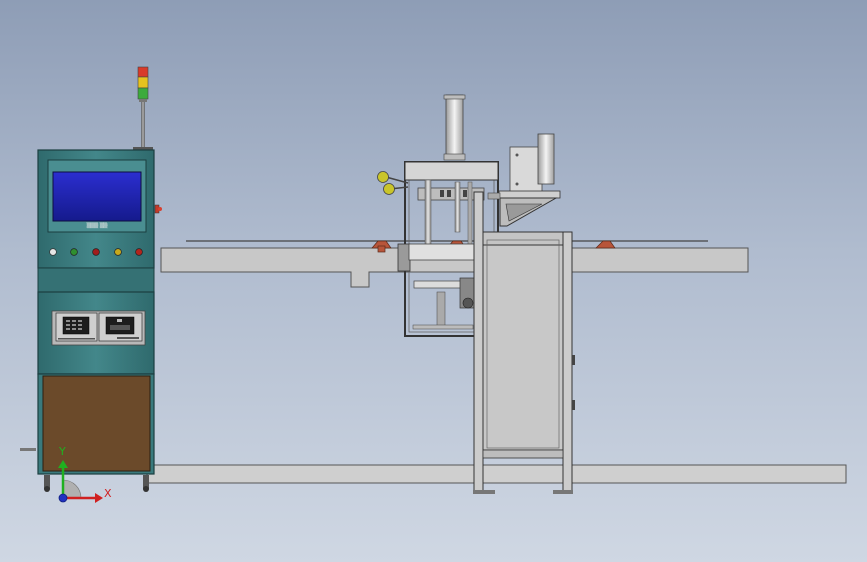 This screenshot has width=867, height=562. Describe the element at coordinates (383, 177) in the screenshot. I see `handwheel-upper` at that location.